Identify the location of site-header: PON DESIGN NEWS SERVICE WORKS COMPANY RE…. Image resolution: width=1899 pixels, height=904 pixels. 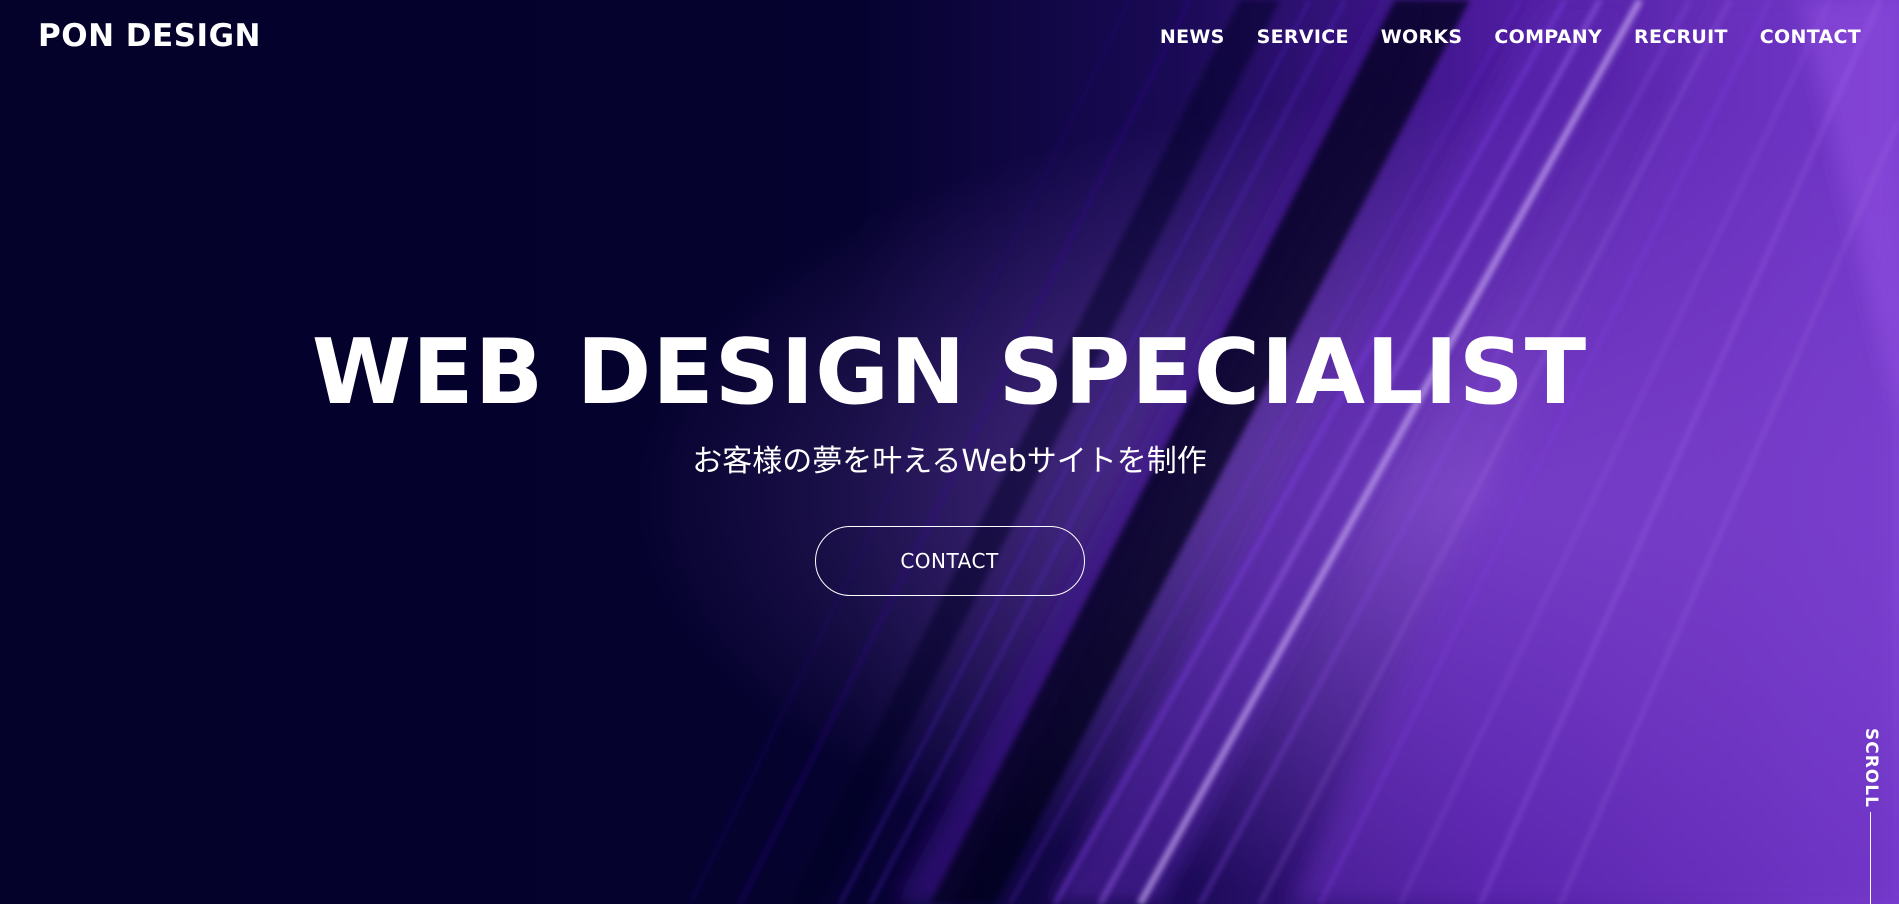
(949, 36).